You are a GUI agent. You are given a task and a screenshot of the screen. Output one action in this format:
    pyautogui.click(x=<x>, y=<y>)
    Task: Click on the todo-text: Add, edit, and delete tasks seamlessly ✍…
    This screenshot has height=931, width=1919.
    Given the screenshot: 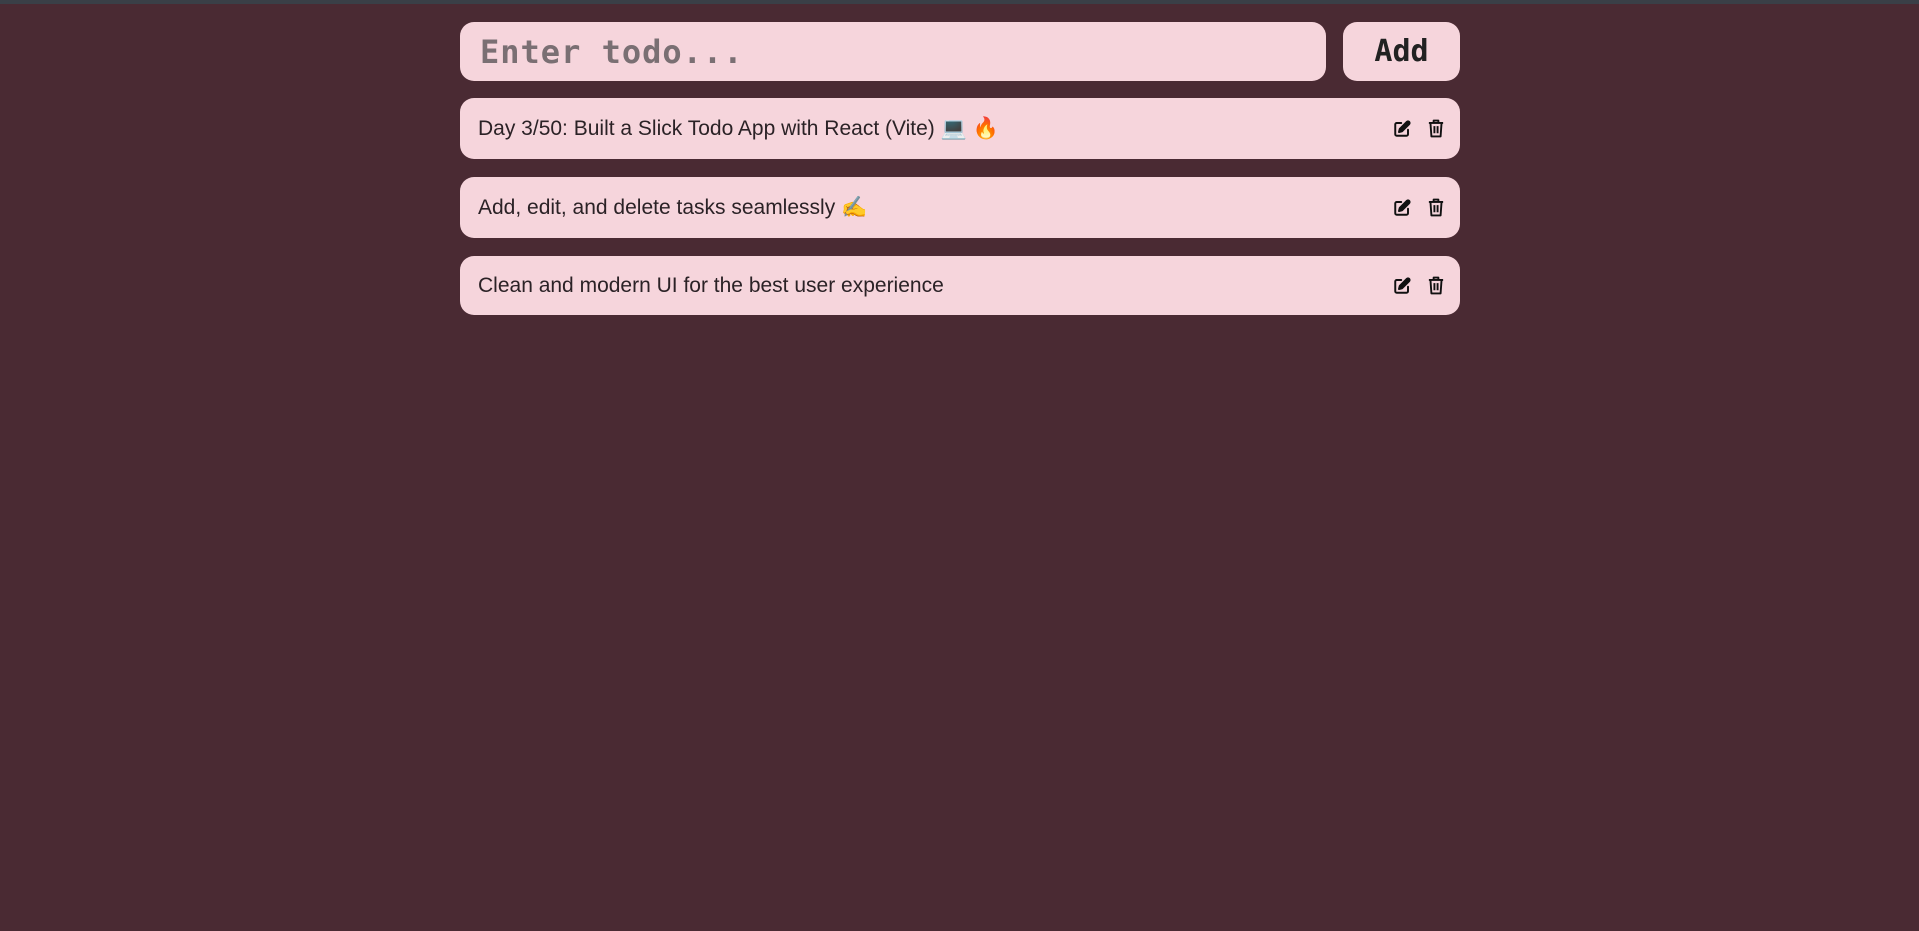 What is the action you would take?
    pyautogui.click(x=673, y=207)
    